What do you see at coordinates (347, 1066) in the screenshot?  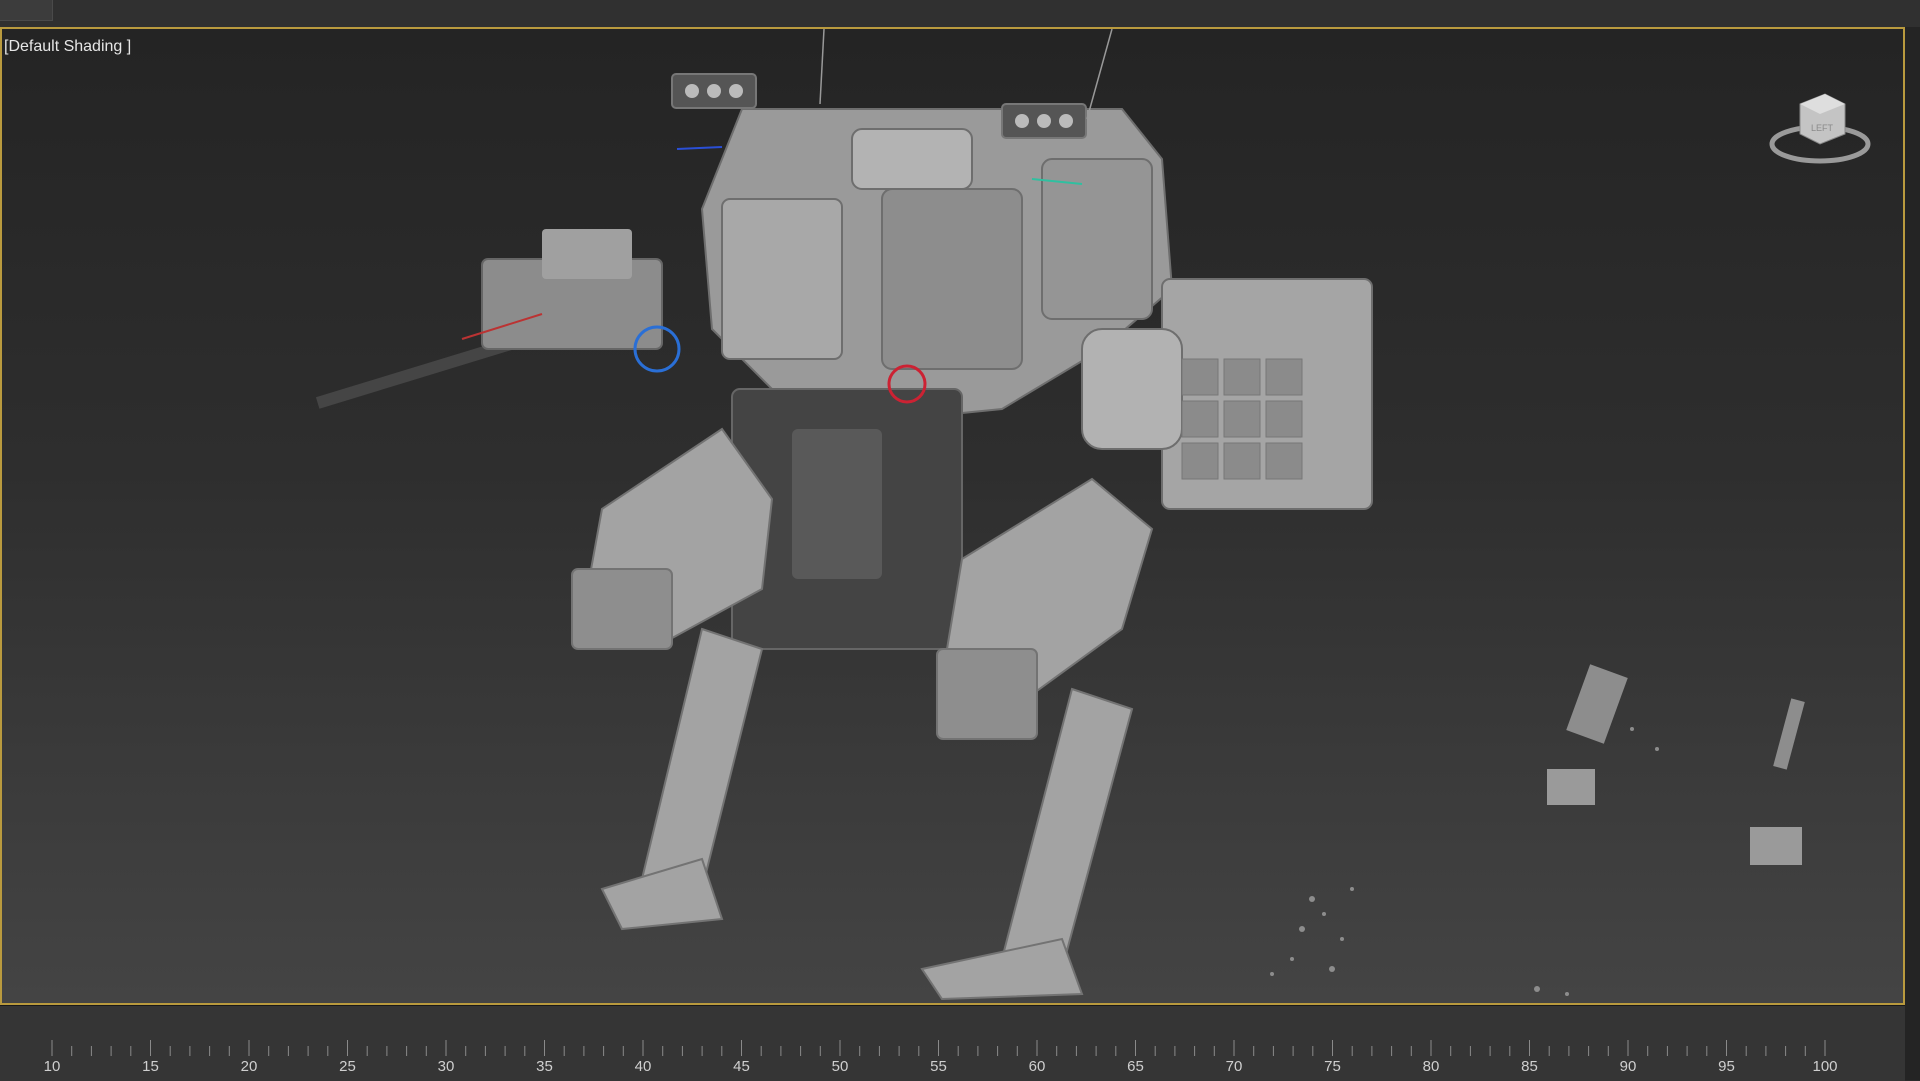 I see `timeline-tick-label: 25` at bounding box center [347, 1066].